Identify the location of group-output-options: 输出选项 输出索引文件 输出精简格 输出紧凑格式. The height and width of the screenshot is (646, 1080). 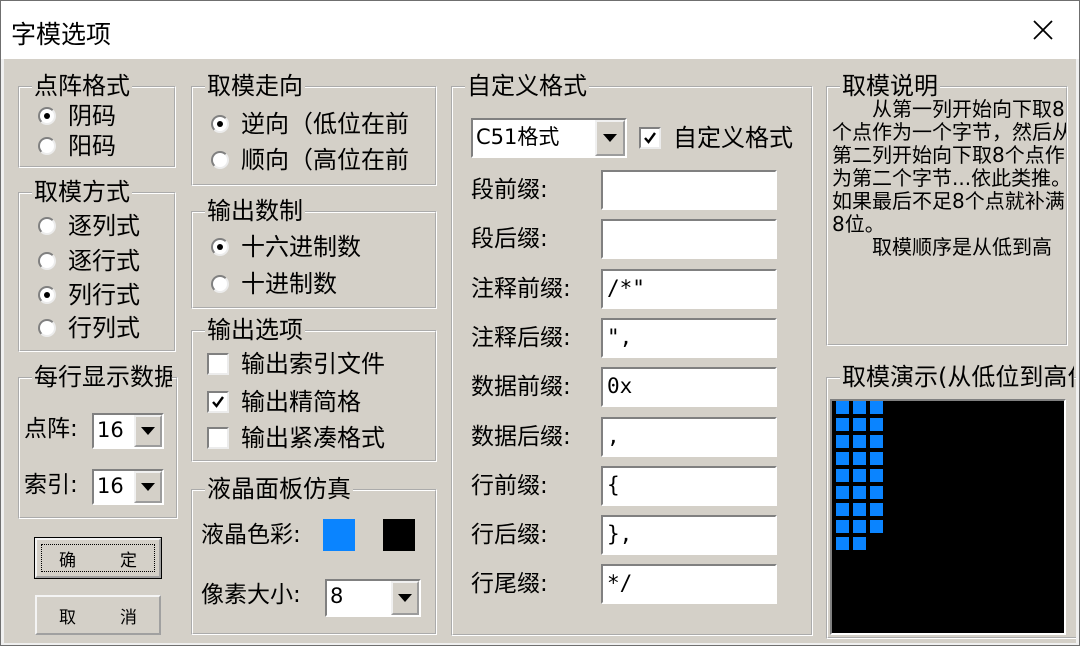
(314, 389).